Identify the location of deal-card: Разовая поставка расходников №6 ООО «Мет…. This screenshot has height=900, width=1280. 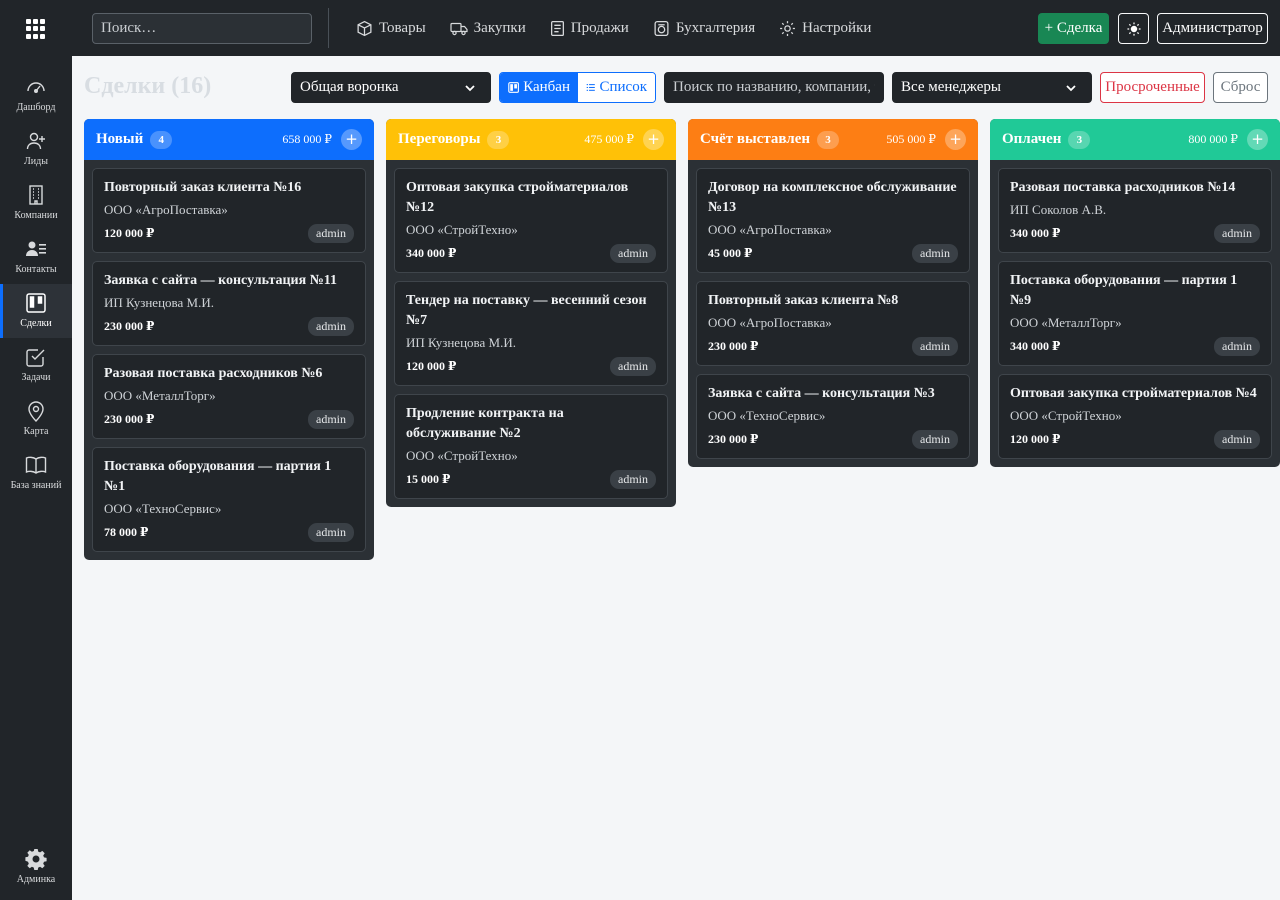
(229, 396).